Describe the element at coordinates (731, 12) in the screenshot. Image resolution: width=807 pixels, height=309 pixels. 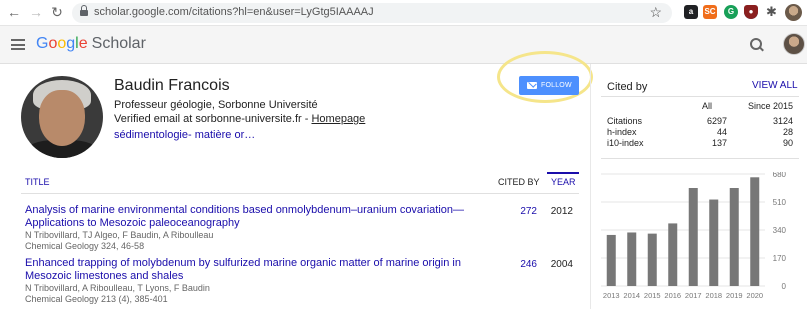
I see `ext-g-icon: G` at that location.